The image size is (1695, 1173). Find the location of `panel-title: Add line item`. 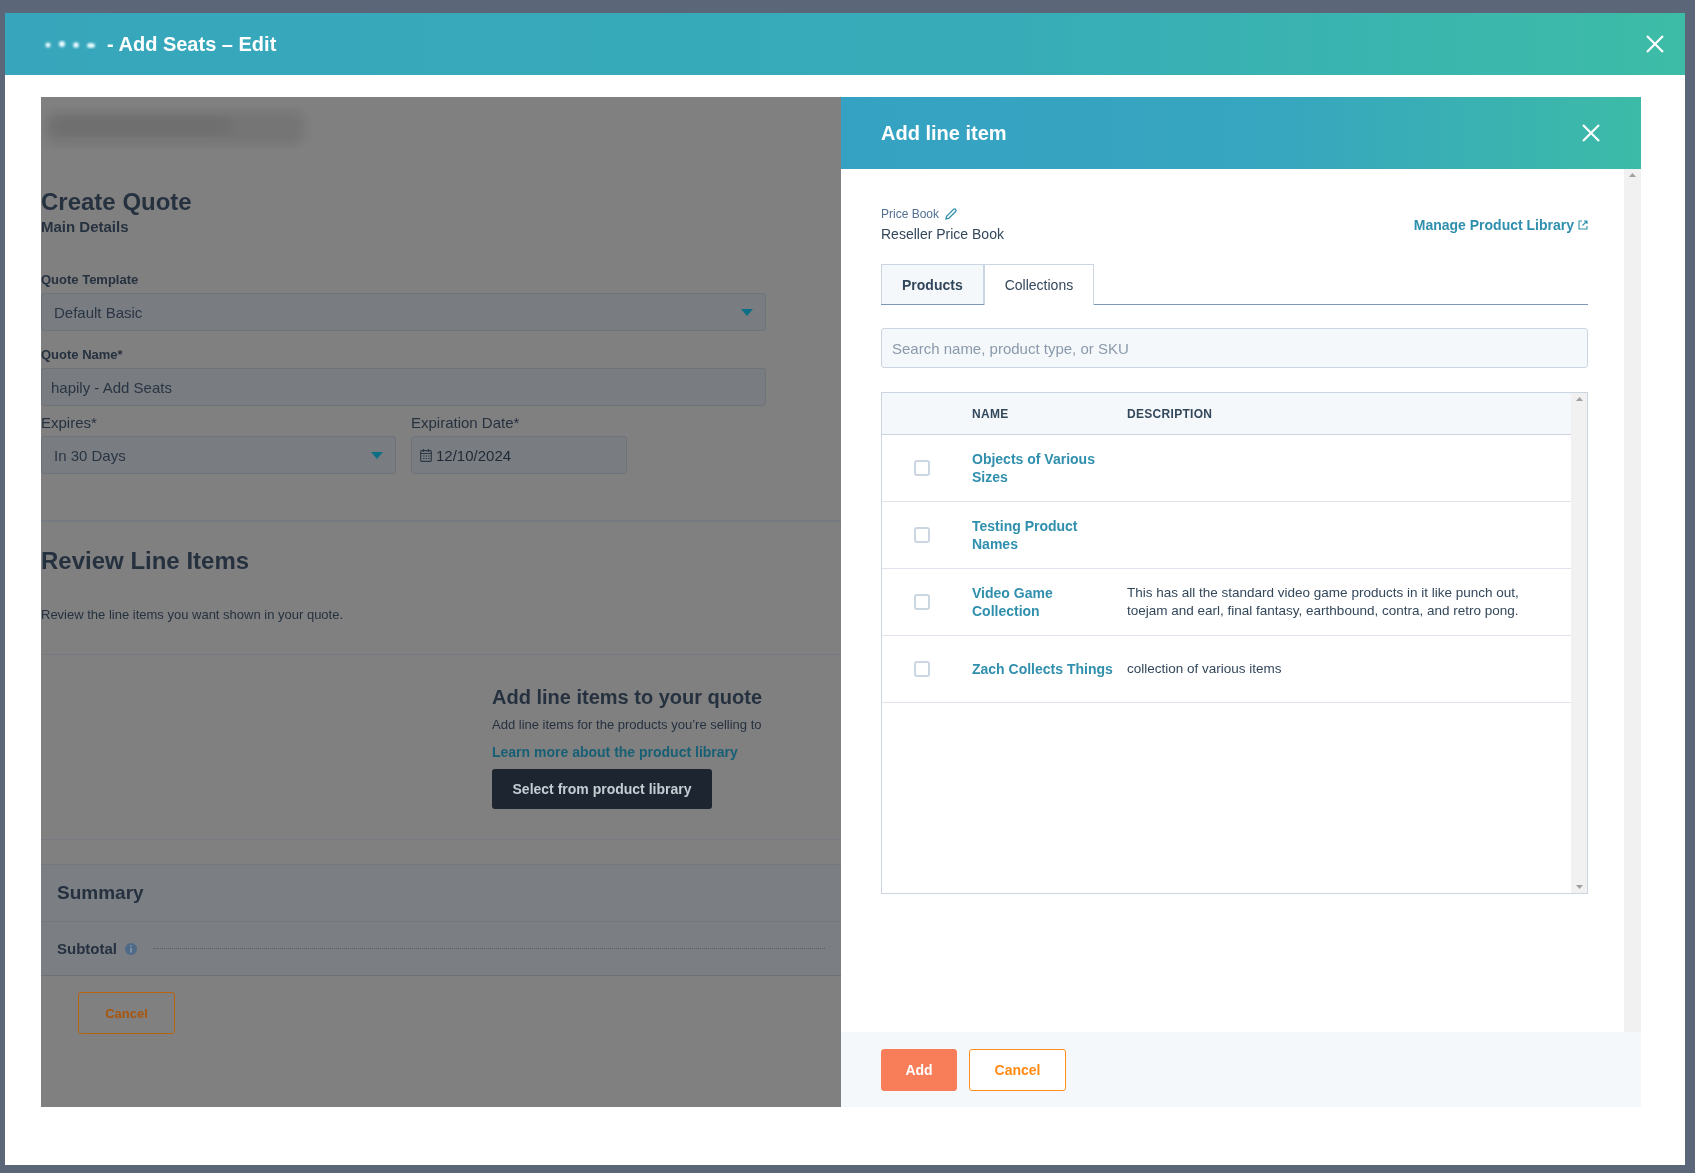

panel-title: Add line item is located at coordinates (944, 133).